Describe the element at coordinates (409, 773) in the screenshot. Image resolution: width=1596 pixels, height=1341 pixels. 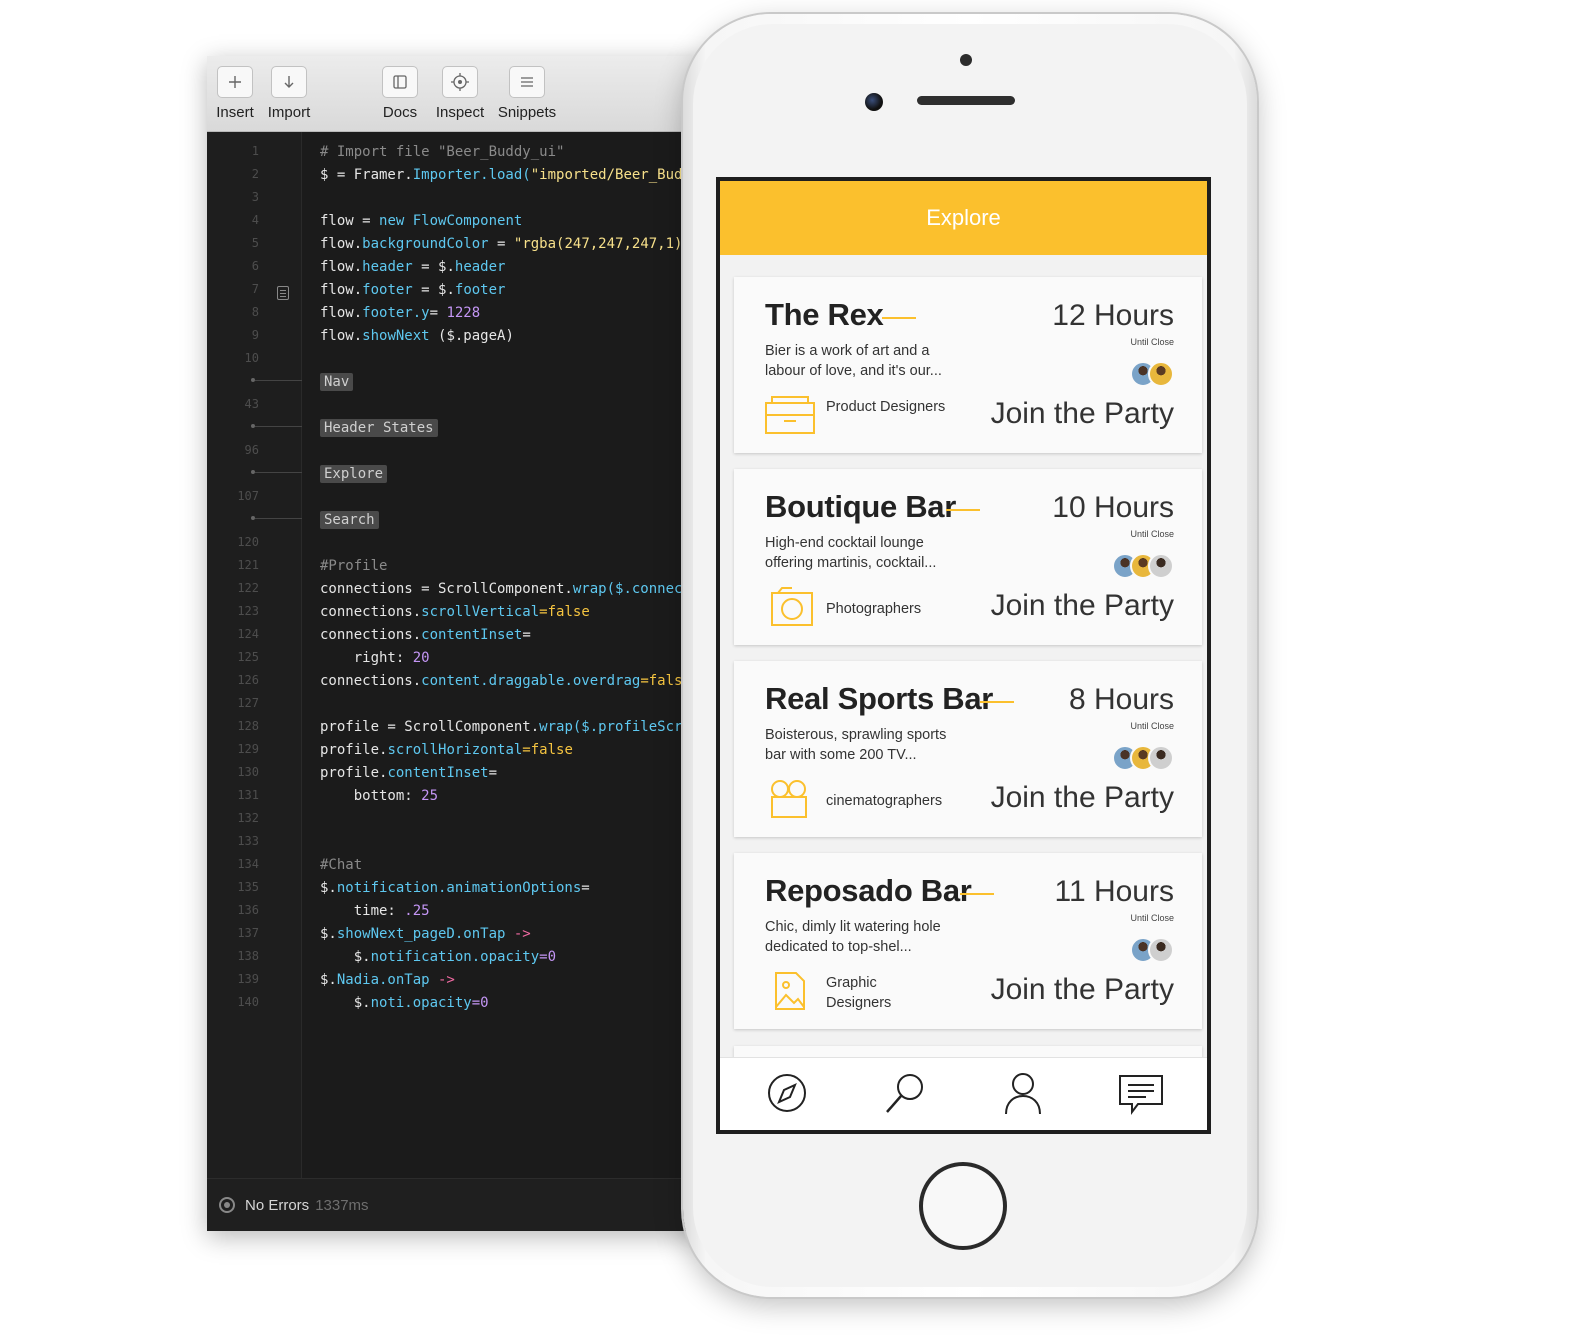
I see `code-line: profile.contentInset=` at that location.